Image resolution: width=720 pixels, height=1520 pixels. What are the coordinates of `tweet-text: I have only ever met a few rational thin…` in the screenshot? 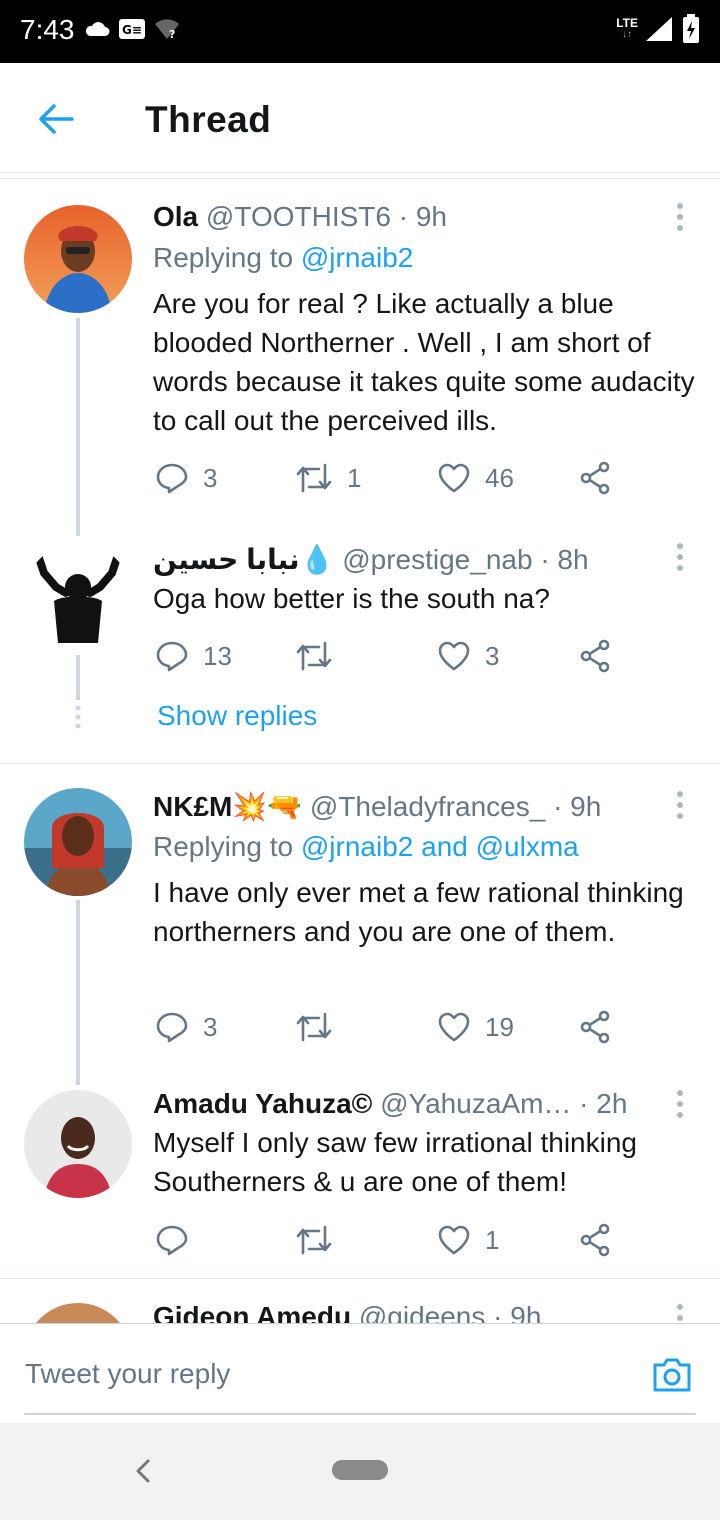 It's located at (418, 912).